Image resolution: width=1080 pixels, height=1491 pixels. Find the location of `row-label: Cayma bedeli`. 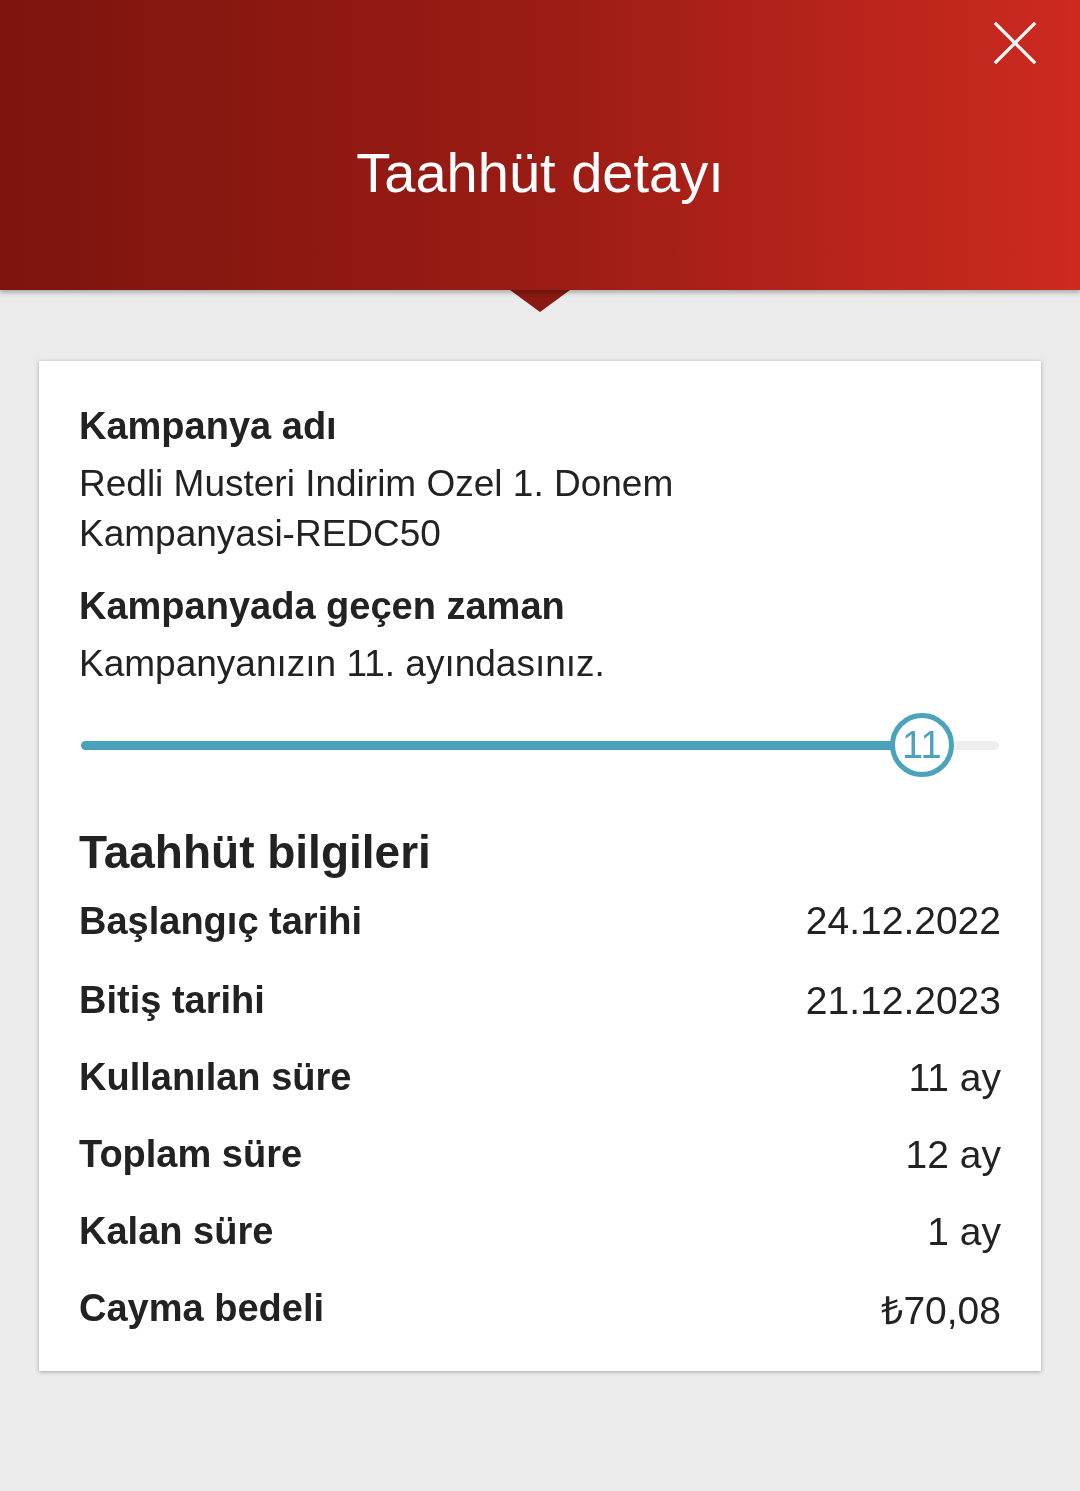

row-label: Cayma bedeli is located at coordinates (201, 1308).